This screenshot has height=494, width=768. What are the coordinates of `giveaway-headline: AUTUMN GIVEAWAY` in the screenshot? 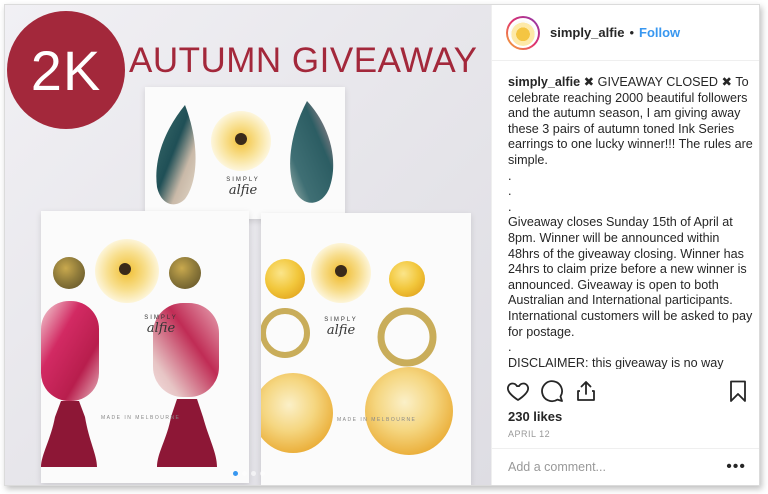 It's located at (303, 60).